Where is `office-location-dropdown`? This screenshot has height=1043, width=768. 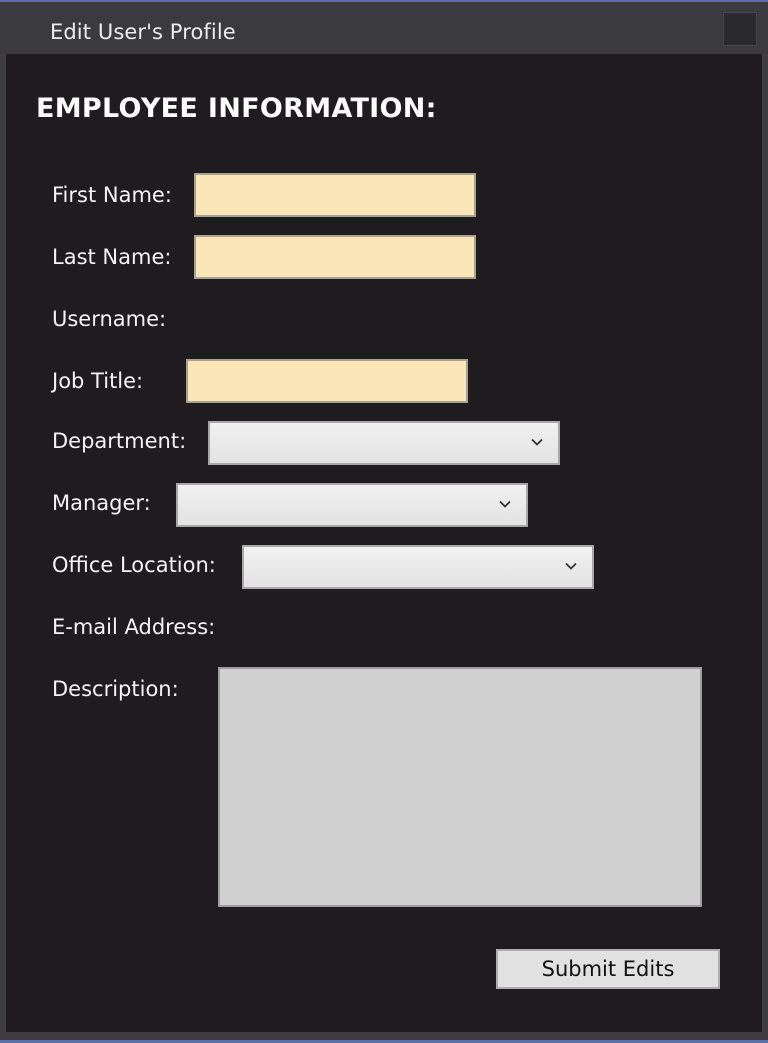 office-location-dropdown is located at coordinates (418, 567).